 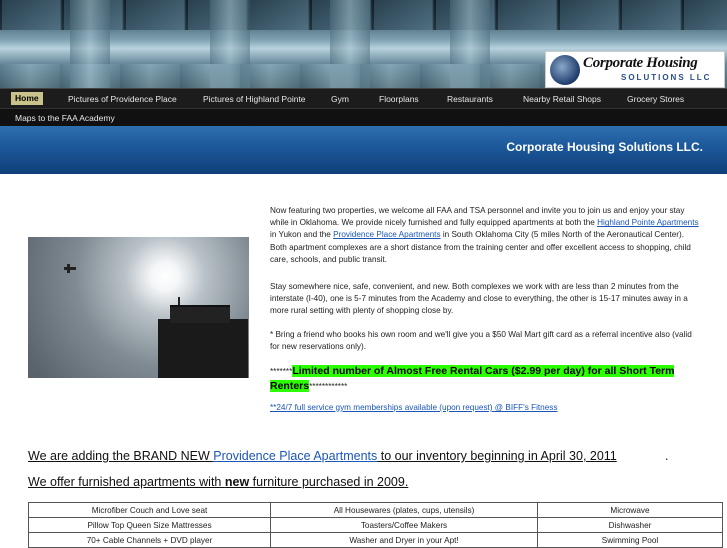 What do you see at coordinates (630, 540) in the screenshot?
I see `table-cell: Swimming Pool` at bounding box center [630, 540].